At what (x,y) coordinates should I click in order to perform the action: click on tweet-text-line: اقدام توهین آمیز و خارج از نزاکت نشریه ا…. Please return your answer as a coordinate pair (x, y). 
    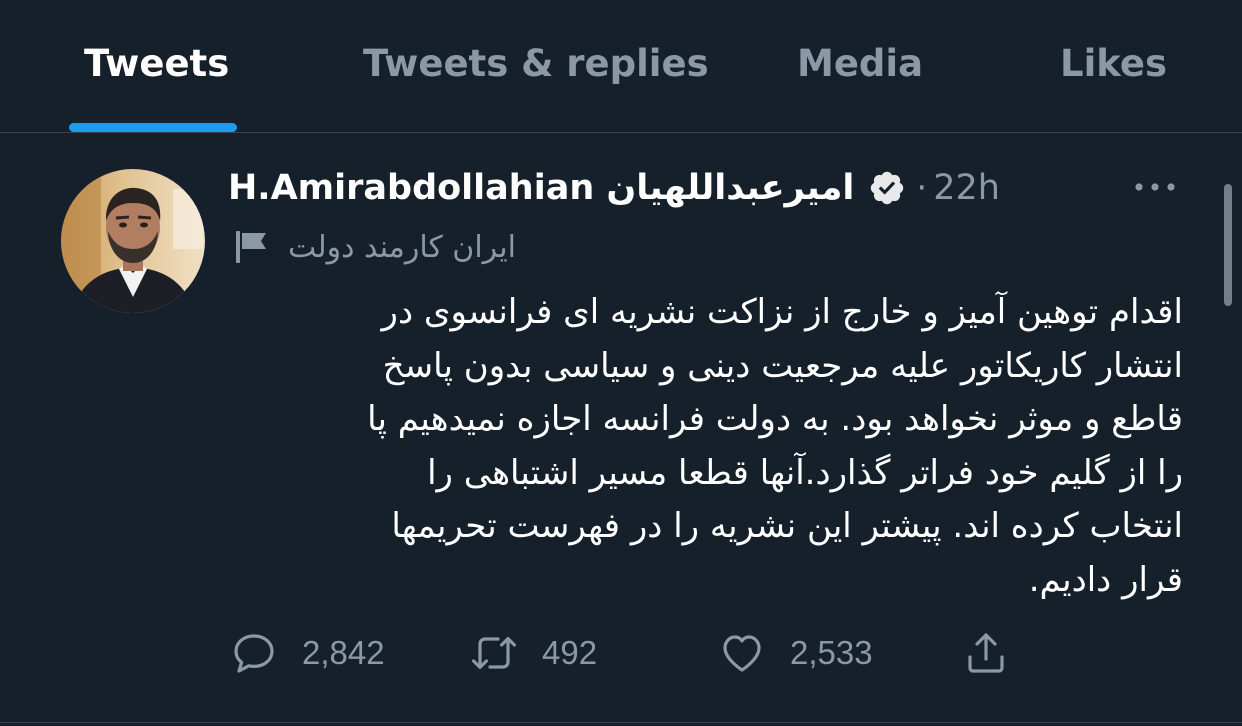
    Looking at the image, I should click on (782, 312).